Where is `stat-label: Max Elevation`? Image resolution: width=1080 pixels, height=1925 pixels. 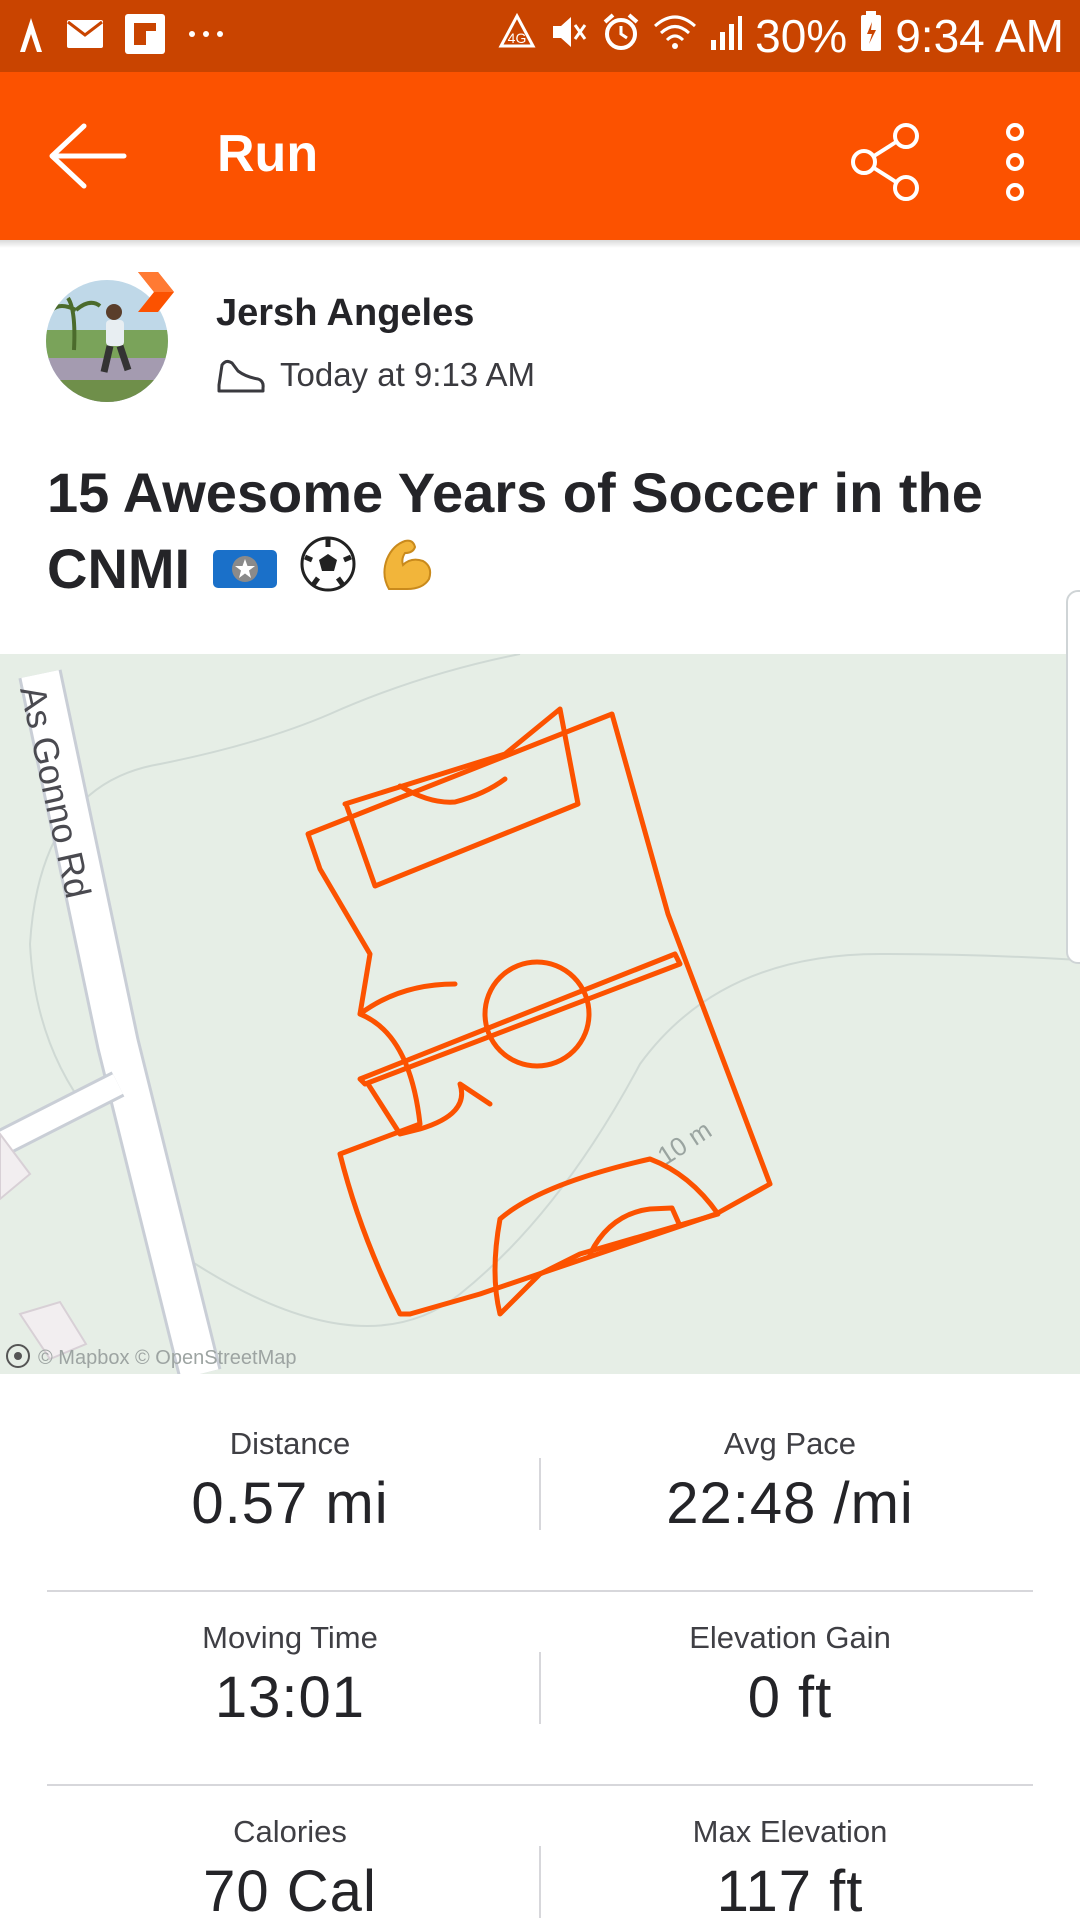
stat-label: Max Elevation is located at coordinates (790, 1831).